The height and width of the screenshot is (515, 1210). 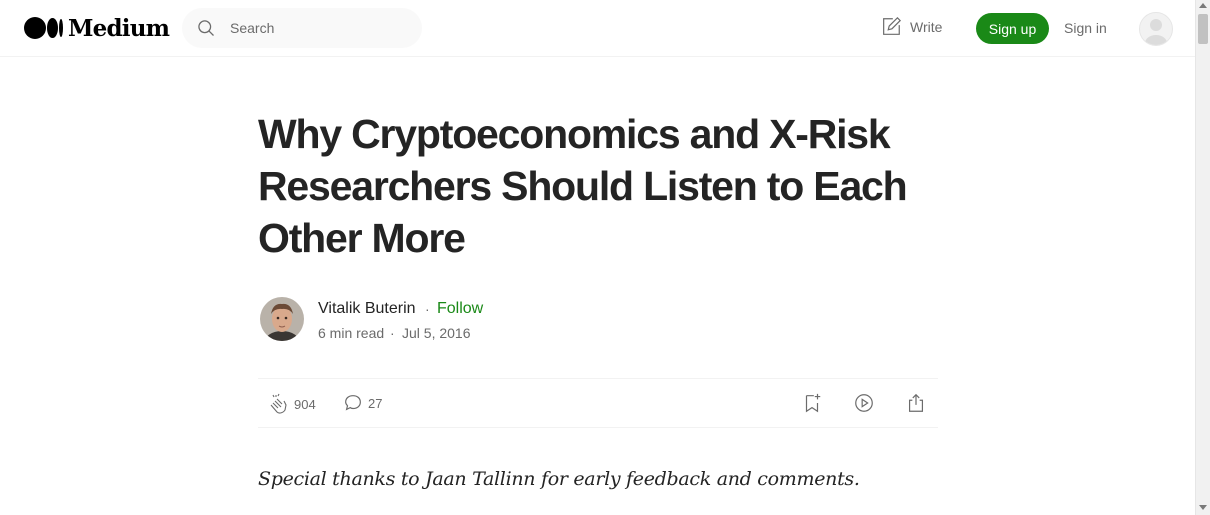 I want to click on comment-icon, so click(x=353, y=403).